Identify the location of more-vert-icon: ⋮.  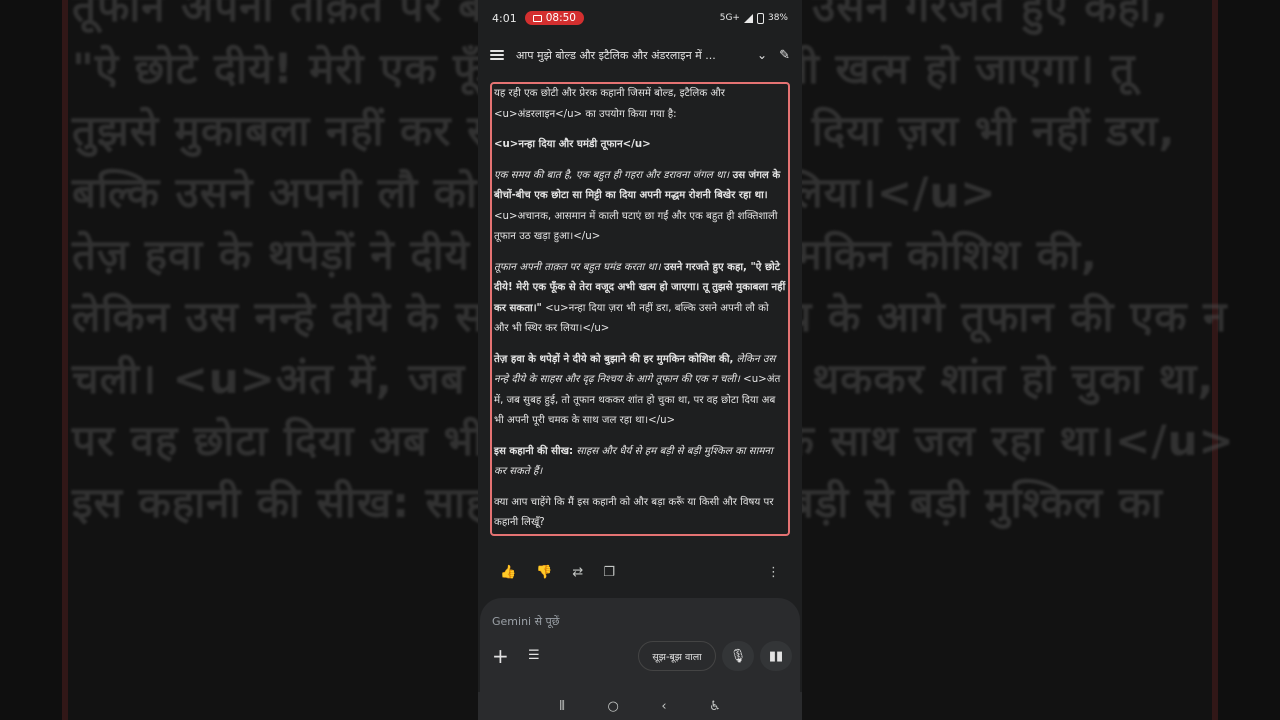
(773, 572).